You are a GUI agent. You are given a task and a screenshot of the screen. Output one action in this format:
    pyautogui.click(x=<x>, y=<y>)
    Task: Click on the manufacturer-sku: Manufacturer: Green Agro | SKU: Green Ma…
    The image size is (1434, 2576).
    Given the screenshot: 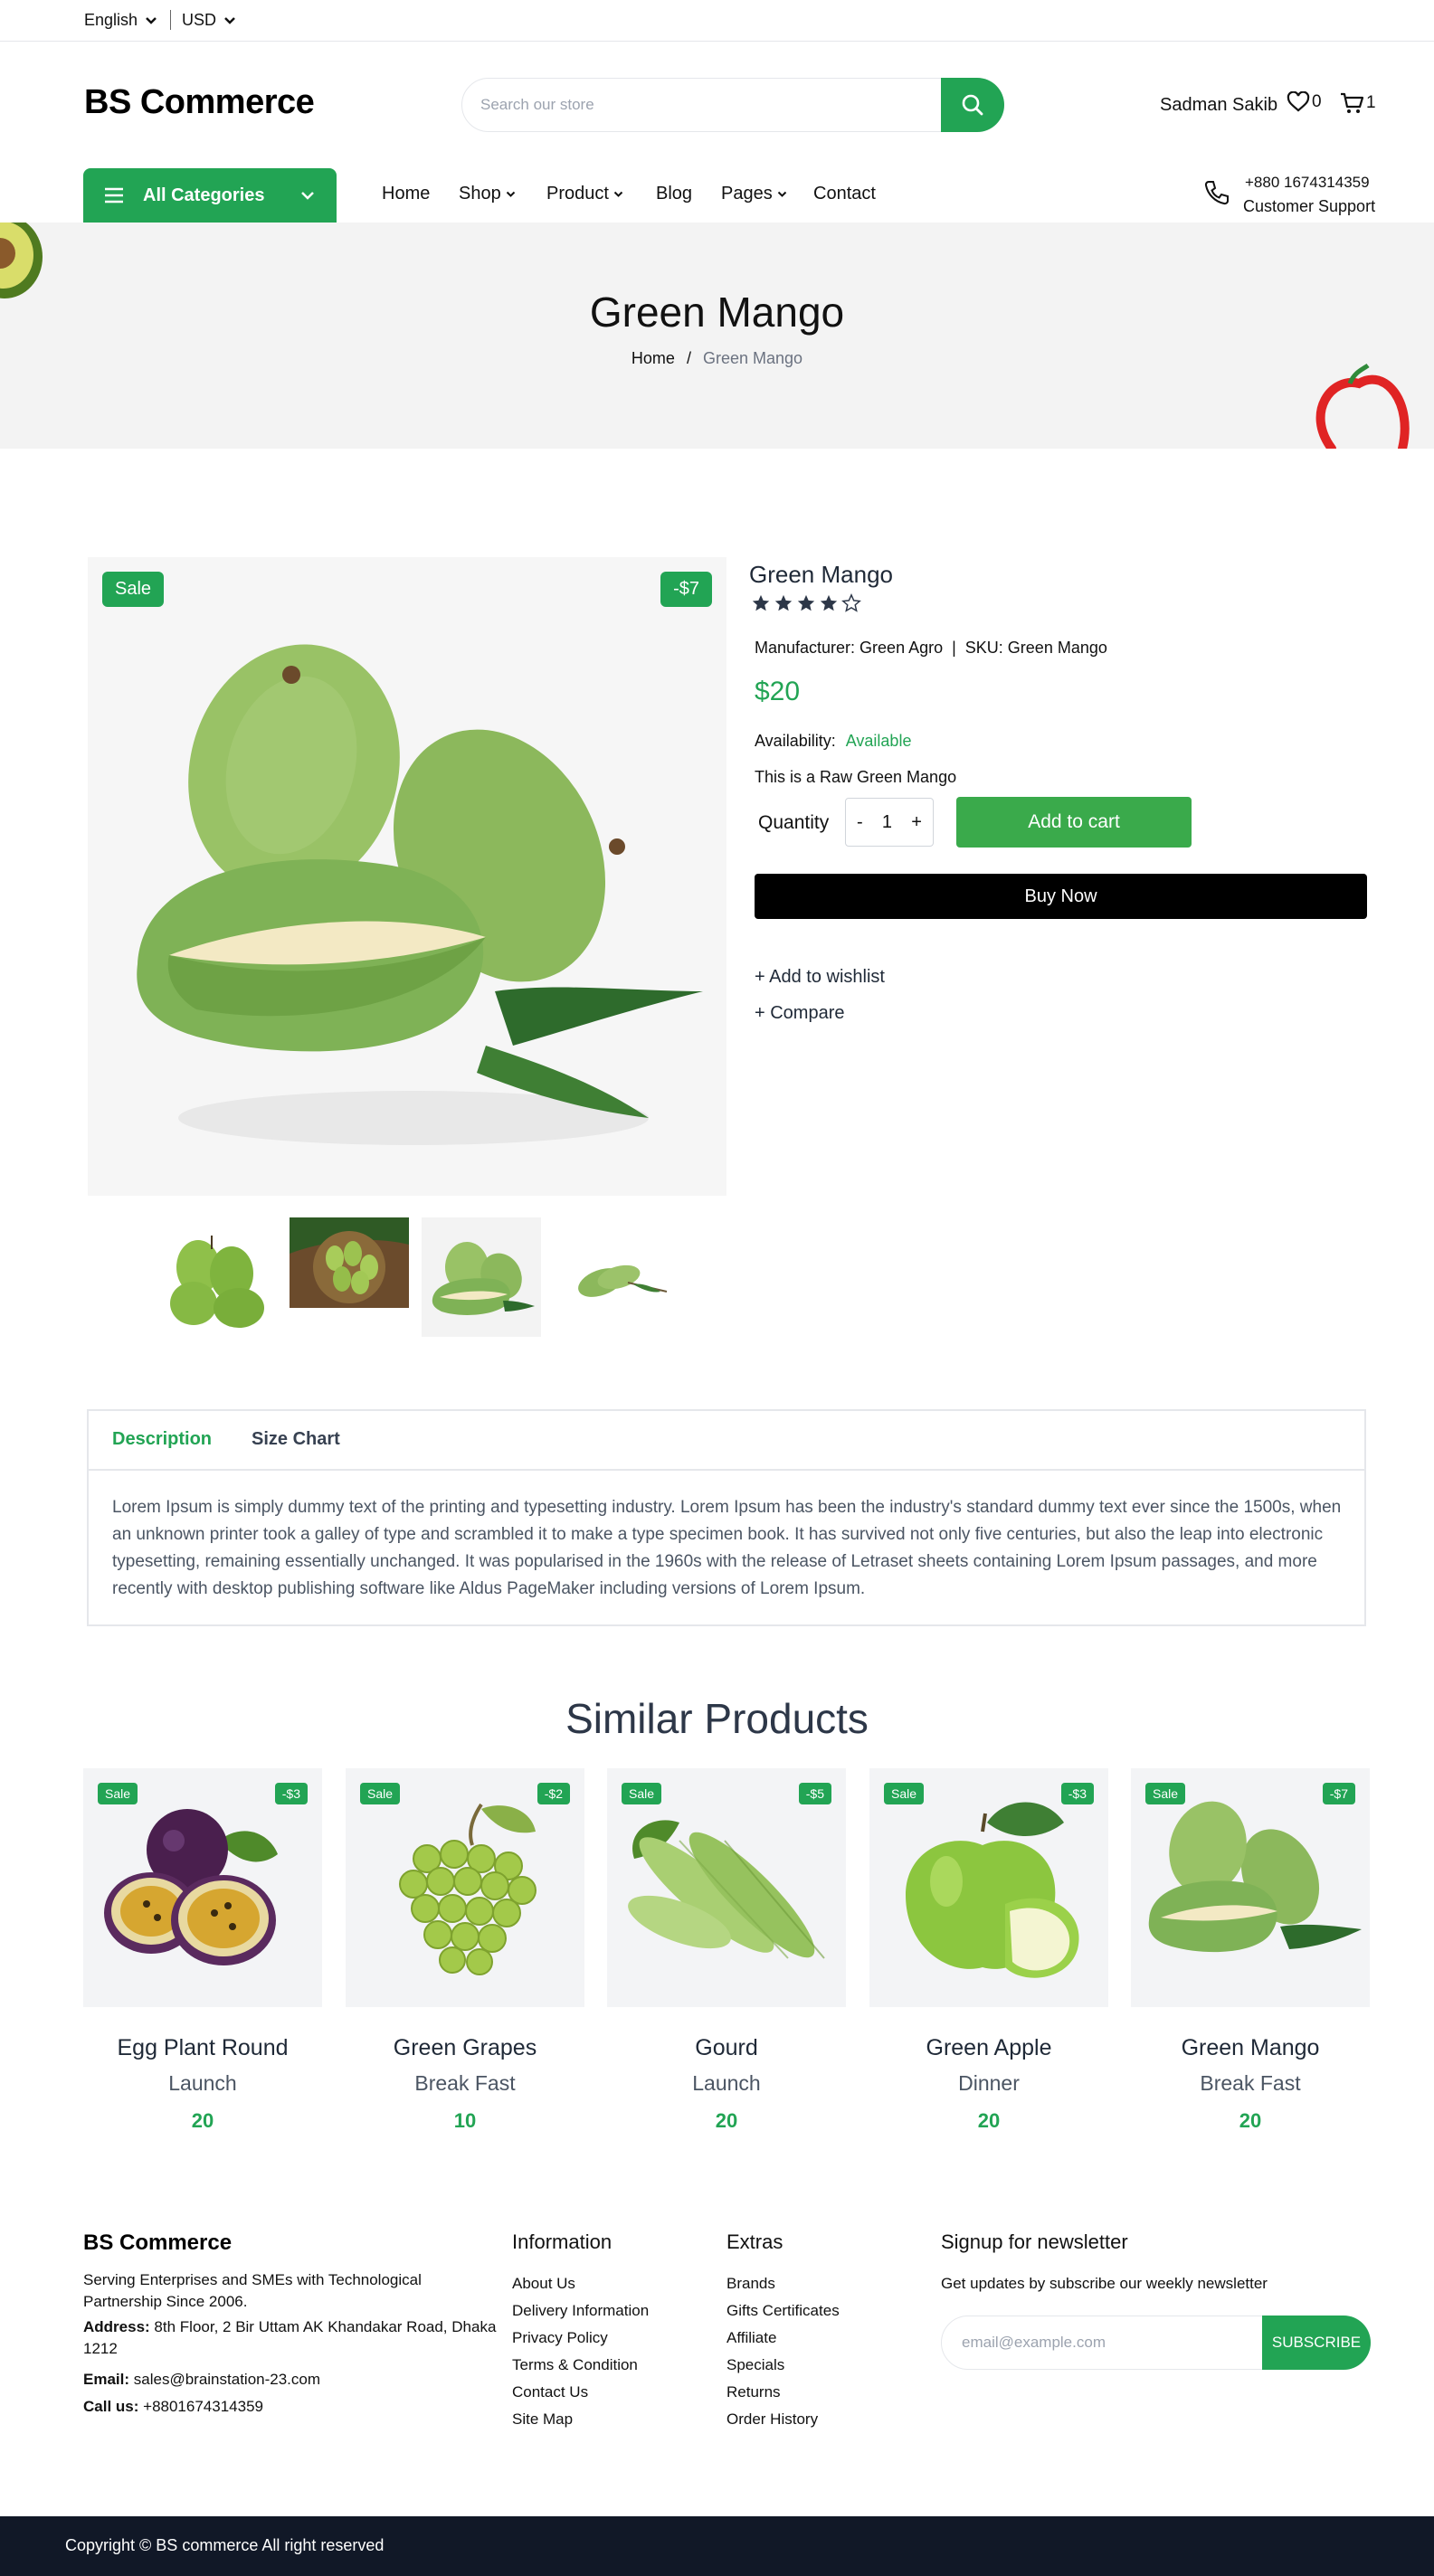 What is the action you would take?
    pyautogui.click(x=931, y=648)
    